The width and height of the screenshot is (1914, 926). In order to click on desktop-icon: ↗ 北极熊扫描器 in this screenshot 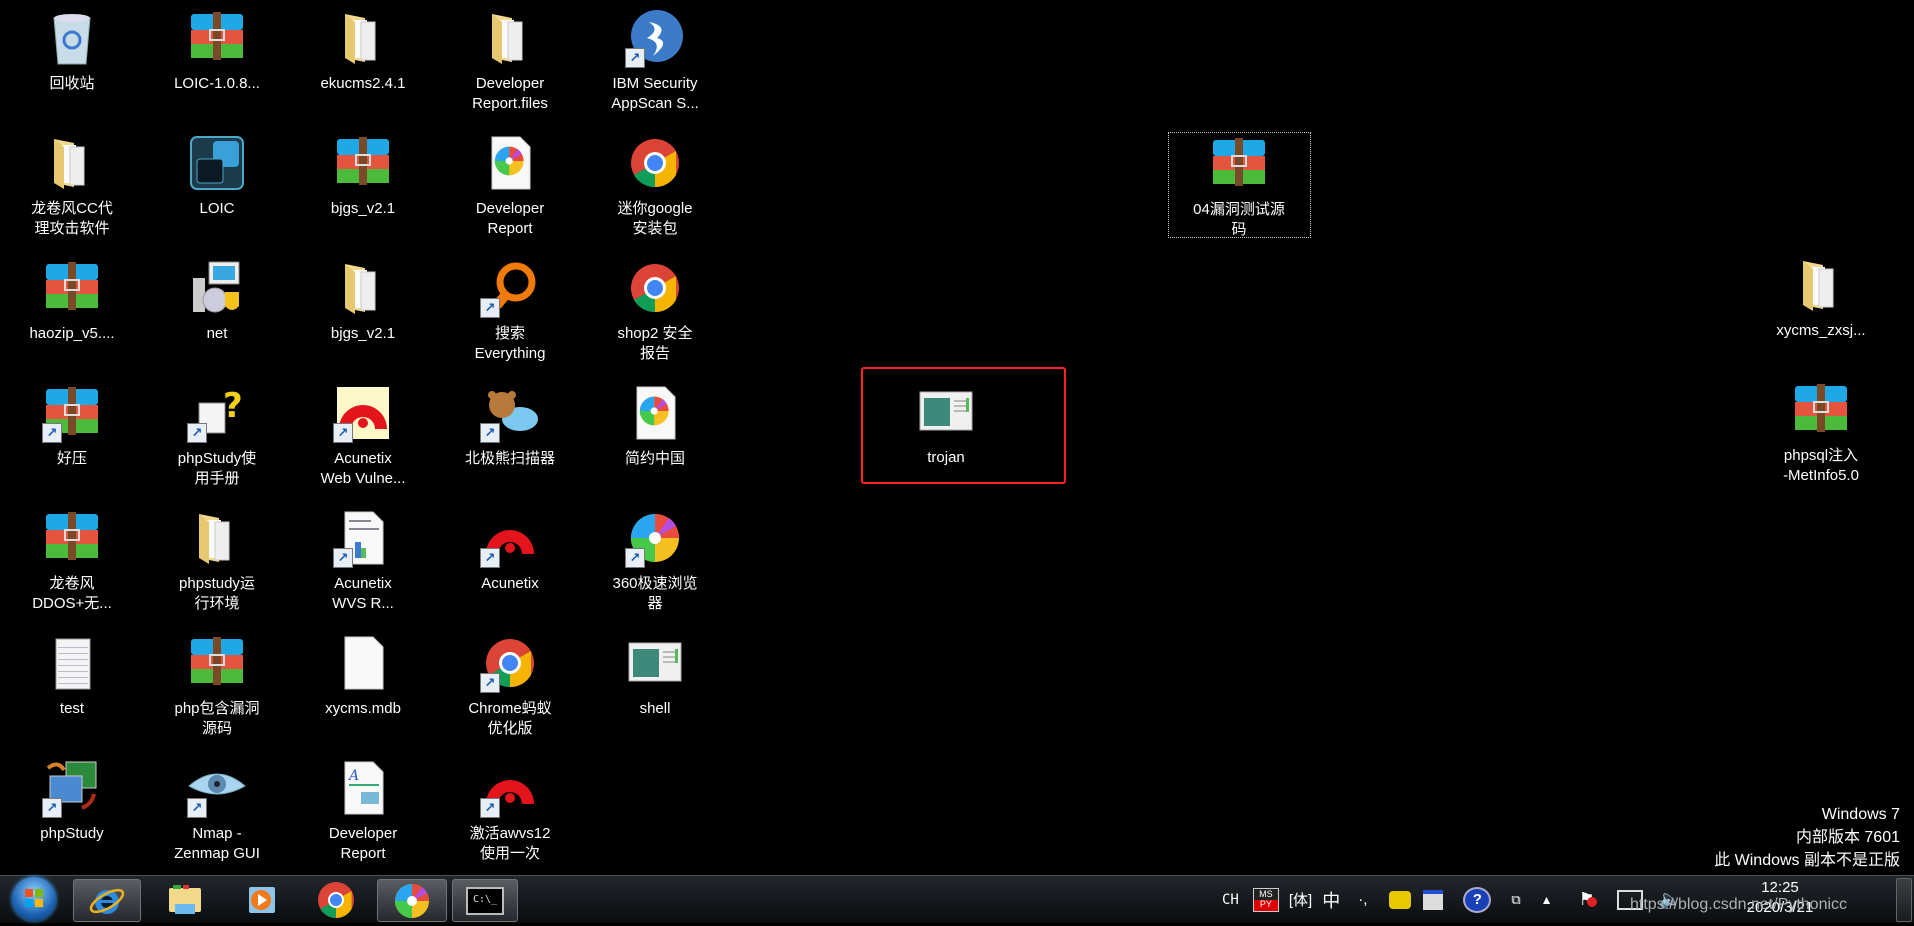, I will do `click(510, 426)`.